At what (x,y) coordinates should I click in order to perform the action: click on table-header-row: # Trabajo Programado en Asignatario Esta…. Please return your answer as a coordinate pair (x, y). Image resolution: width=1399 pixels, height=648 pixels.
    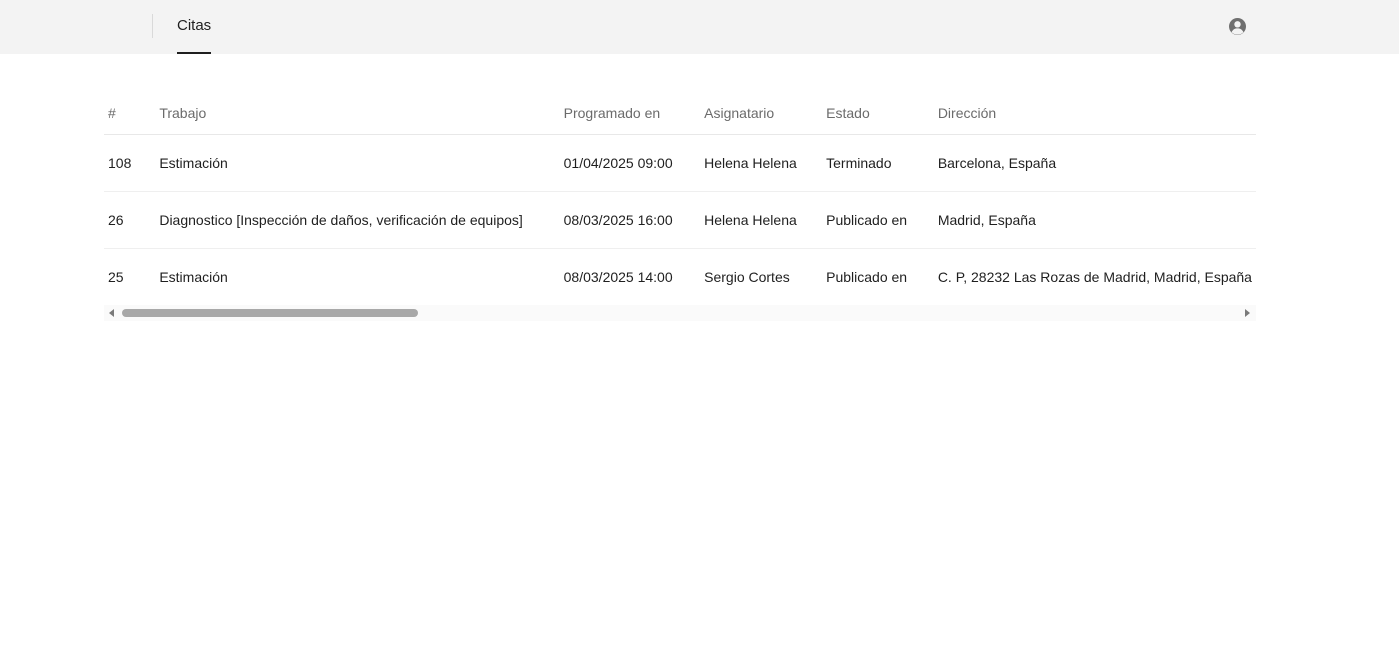
    Looking at the image, I should click on (680, 113).